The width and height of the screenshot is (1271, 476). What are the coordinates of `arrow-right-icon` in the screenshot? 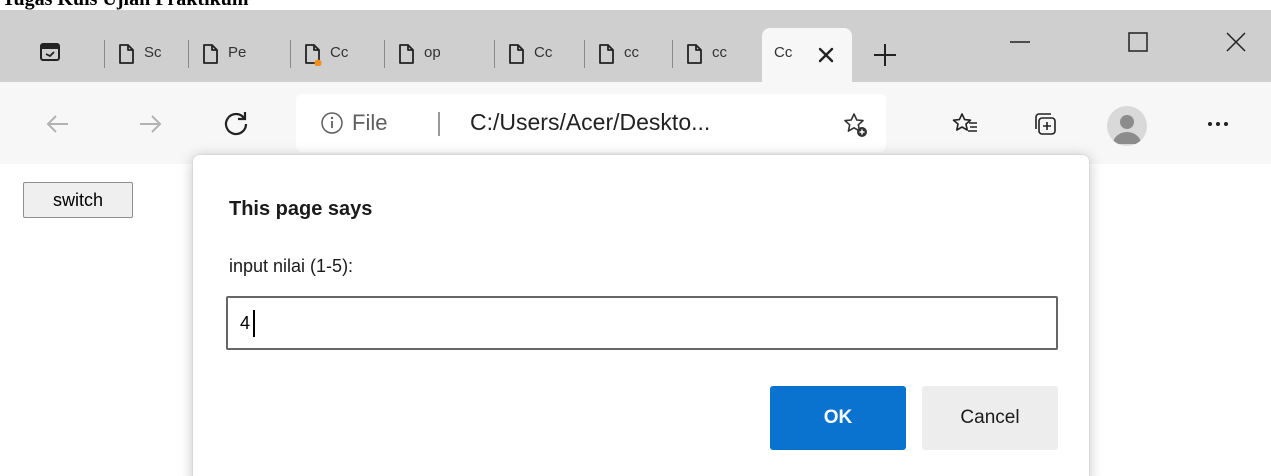 It's located at (151, 124).